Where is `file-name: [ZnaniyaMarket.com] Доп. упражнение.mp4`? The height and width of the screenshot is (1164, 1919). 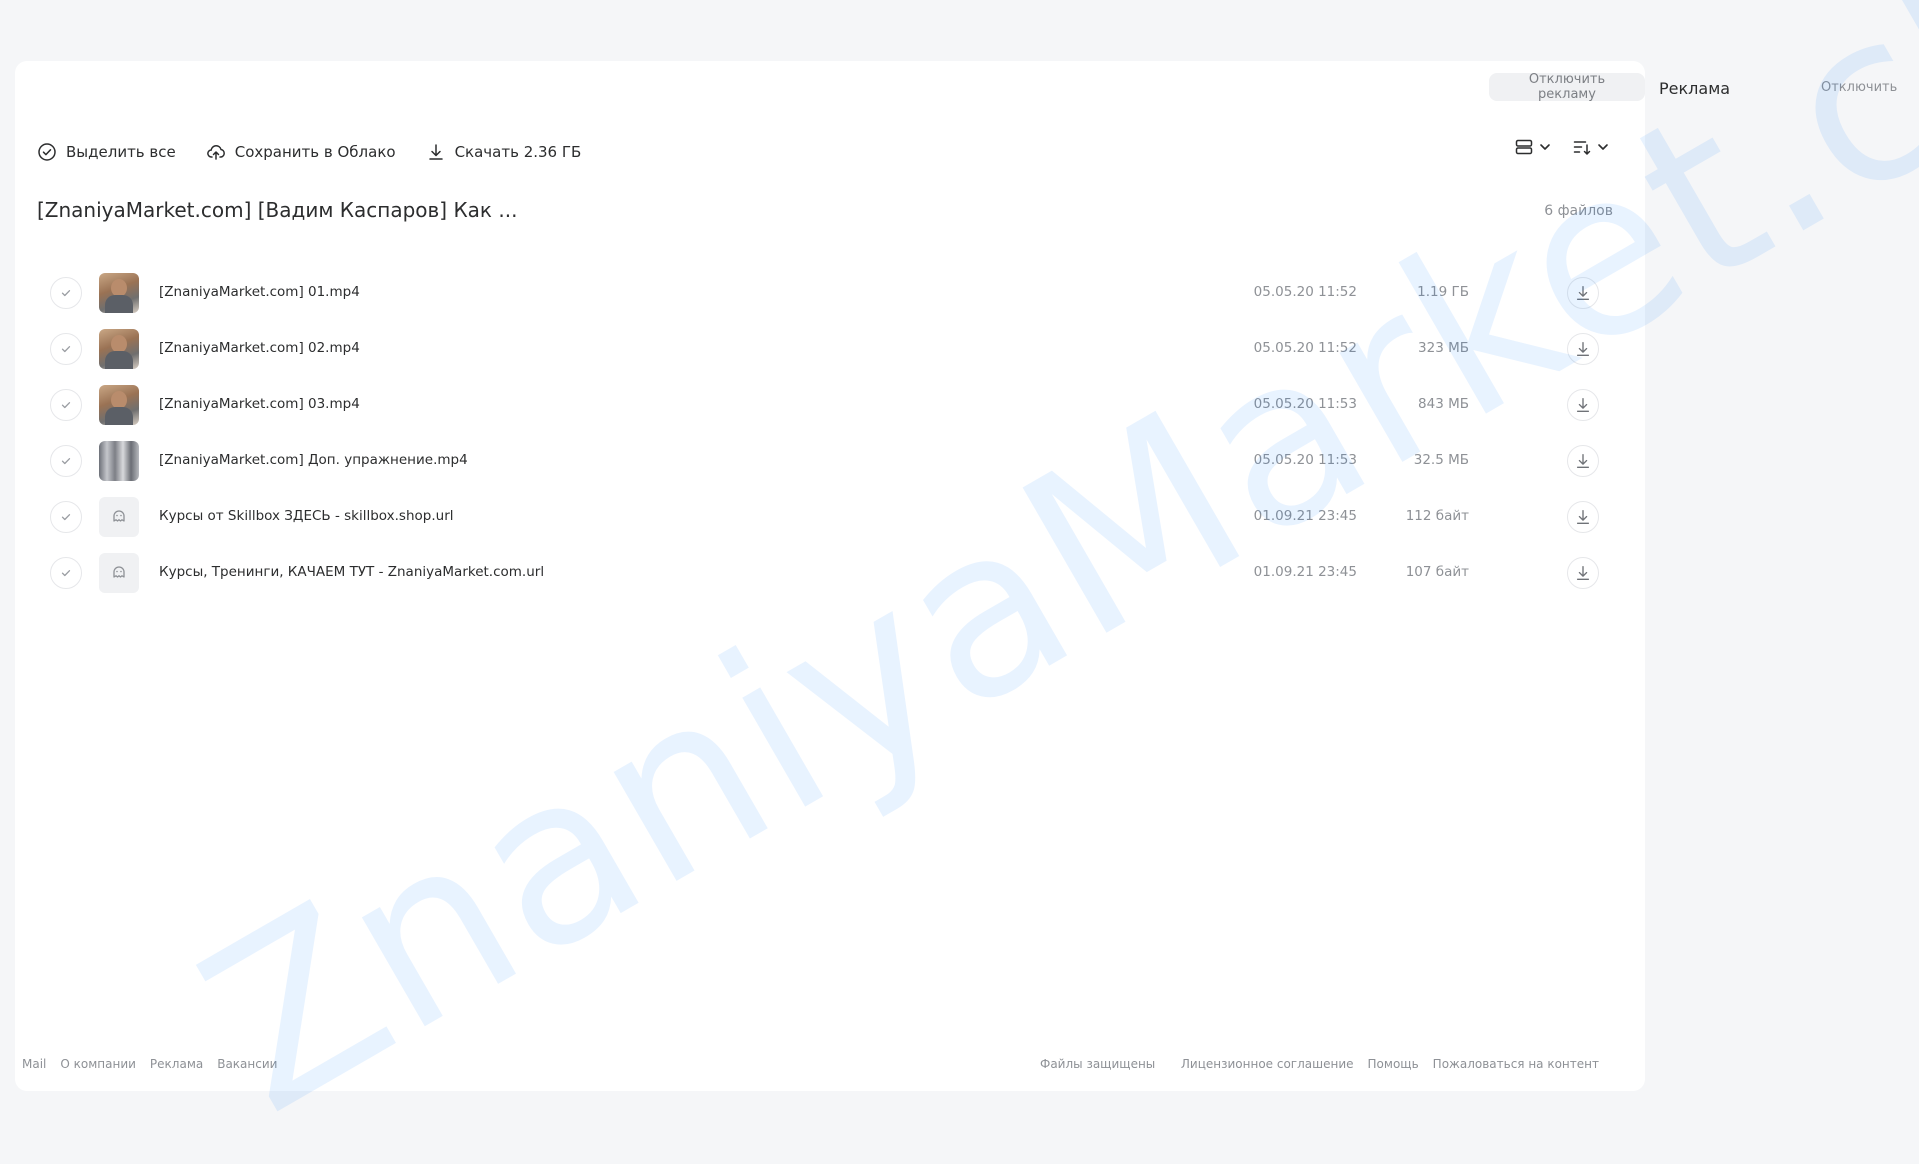
file-name: [ZnaniyaMarket.com] Доп. упражнение.mp4 is located at coordinates (313, 460).